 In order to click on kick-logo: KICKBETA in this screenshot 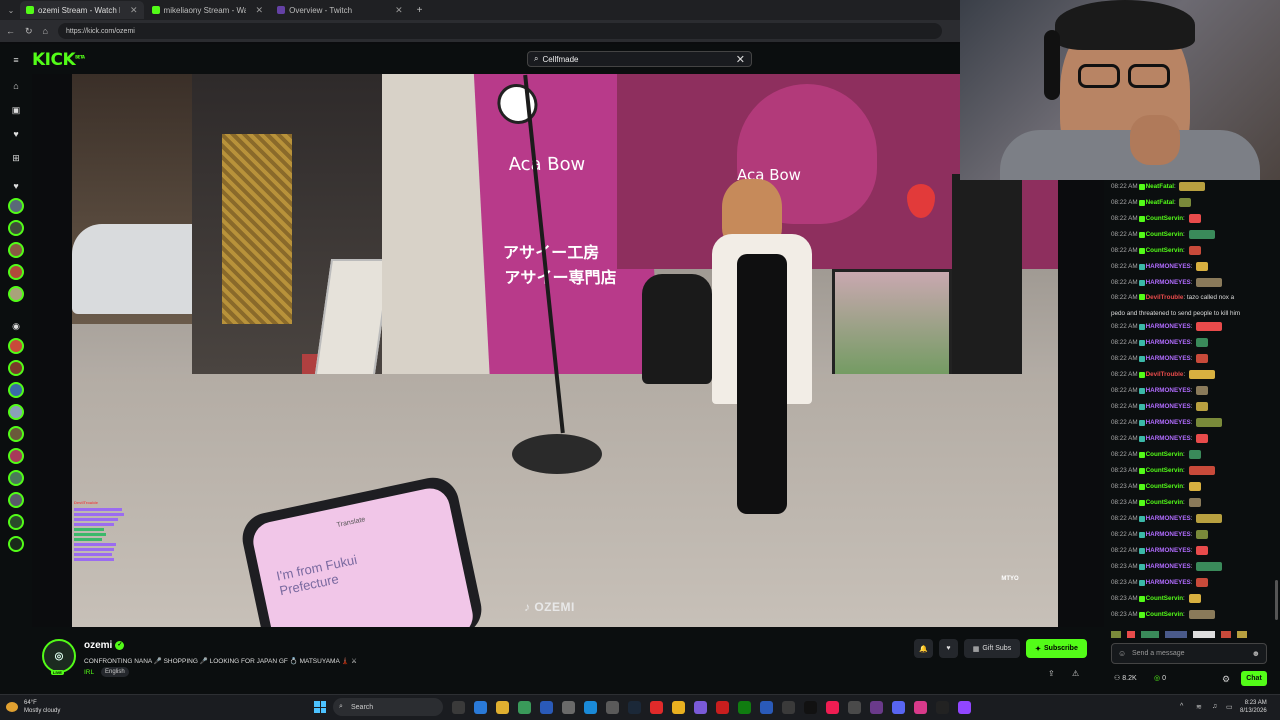, I will do `click(58, 60)`.